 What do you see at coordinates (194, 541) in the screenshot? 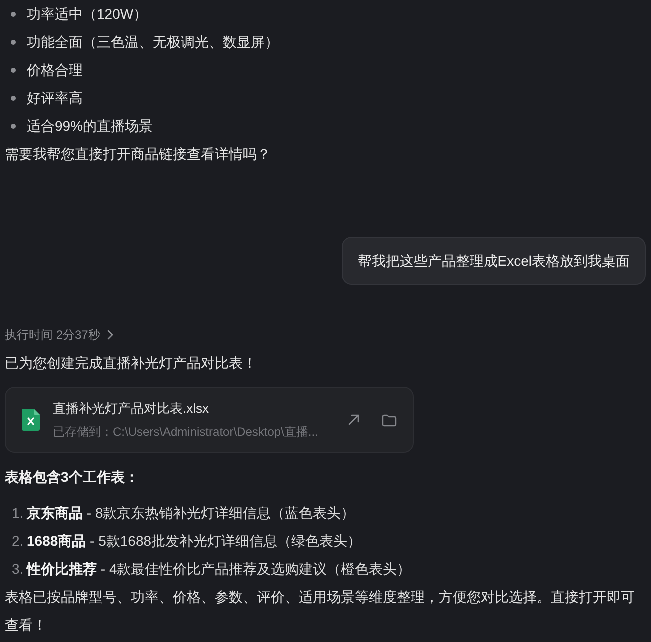
I see `list-item-text: 1688商品 - 5款1688批发补光灯详细信息（绿色表头）` at bounding box center [194, 541].